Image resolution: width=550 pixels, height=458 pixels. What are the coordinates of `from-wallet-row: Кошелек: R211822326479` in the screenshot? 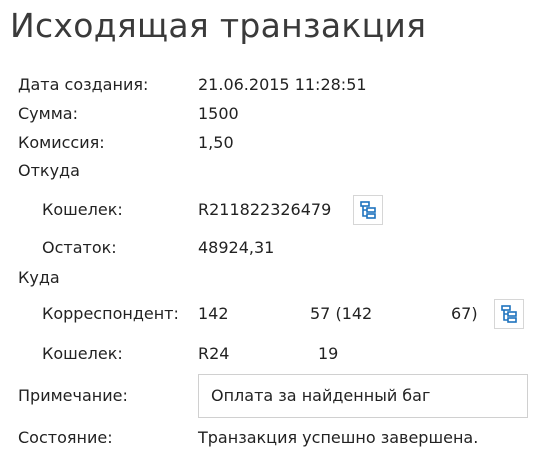 It's located at (275, 210).